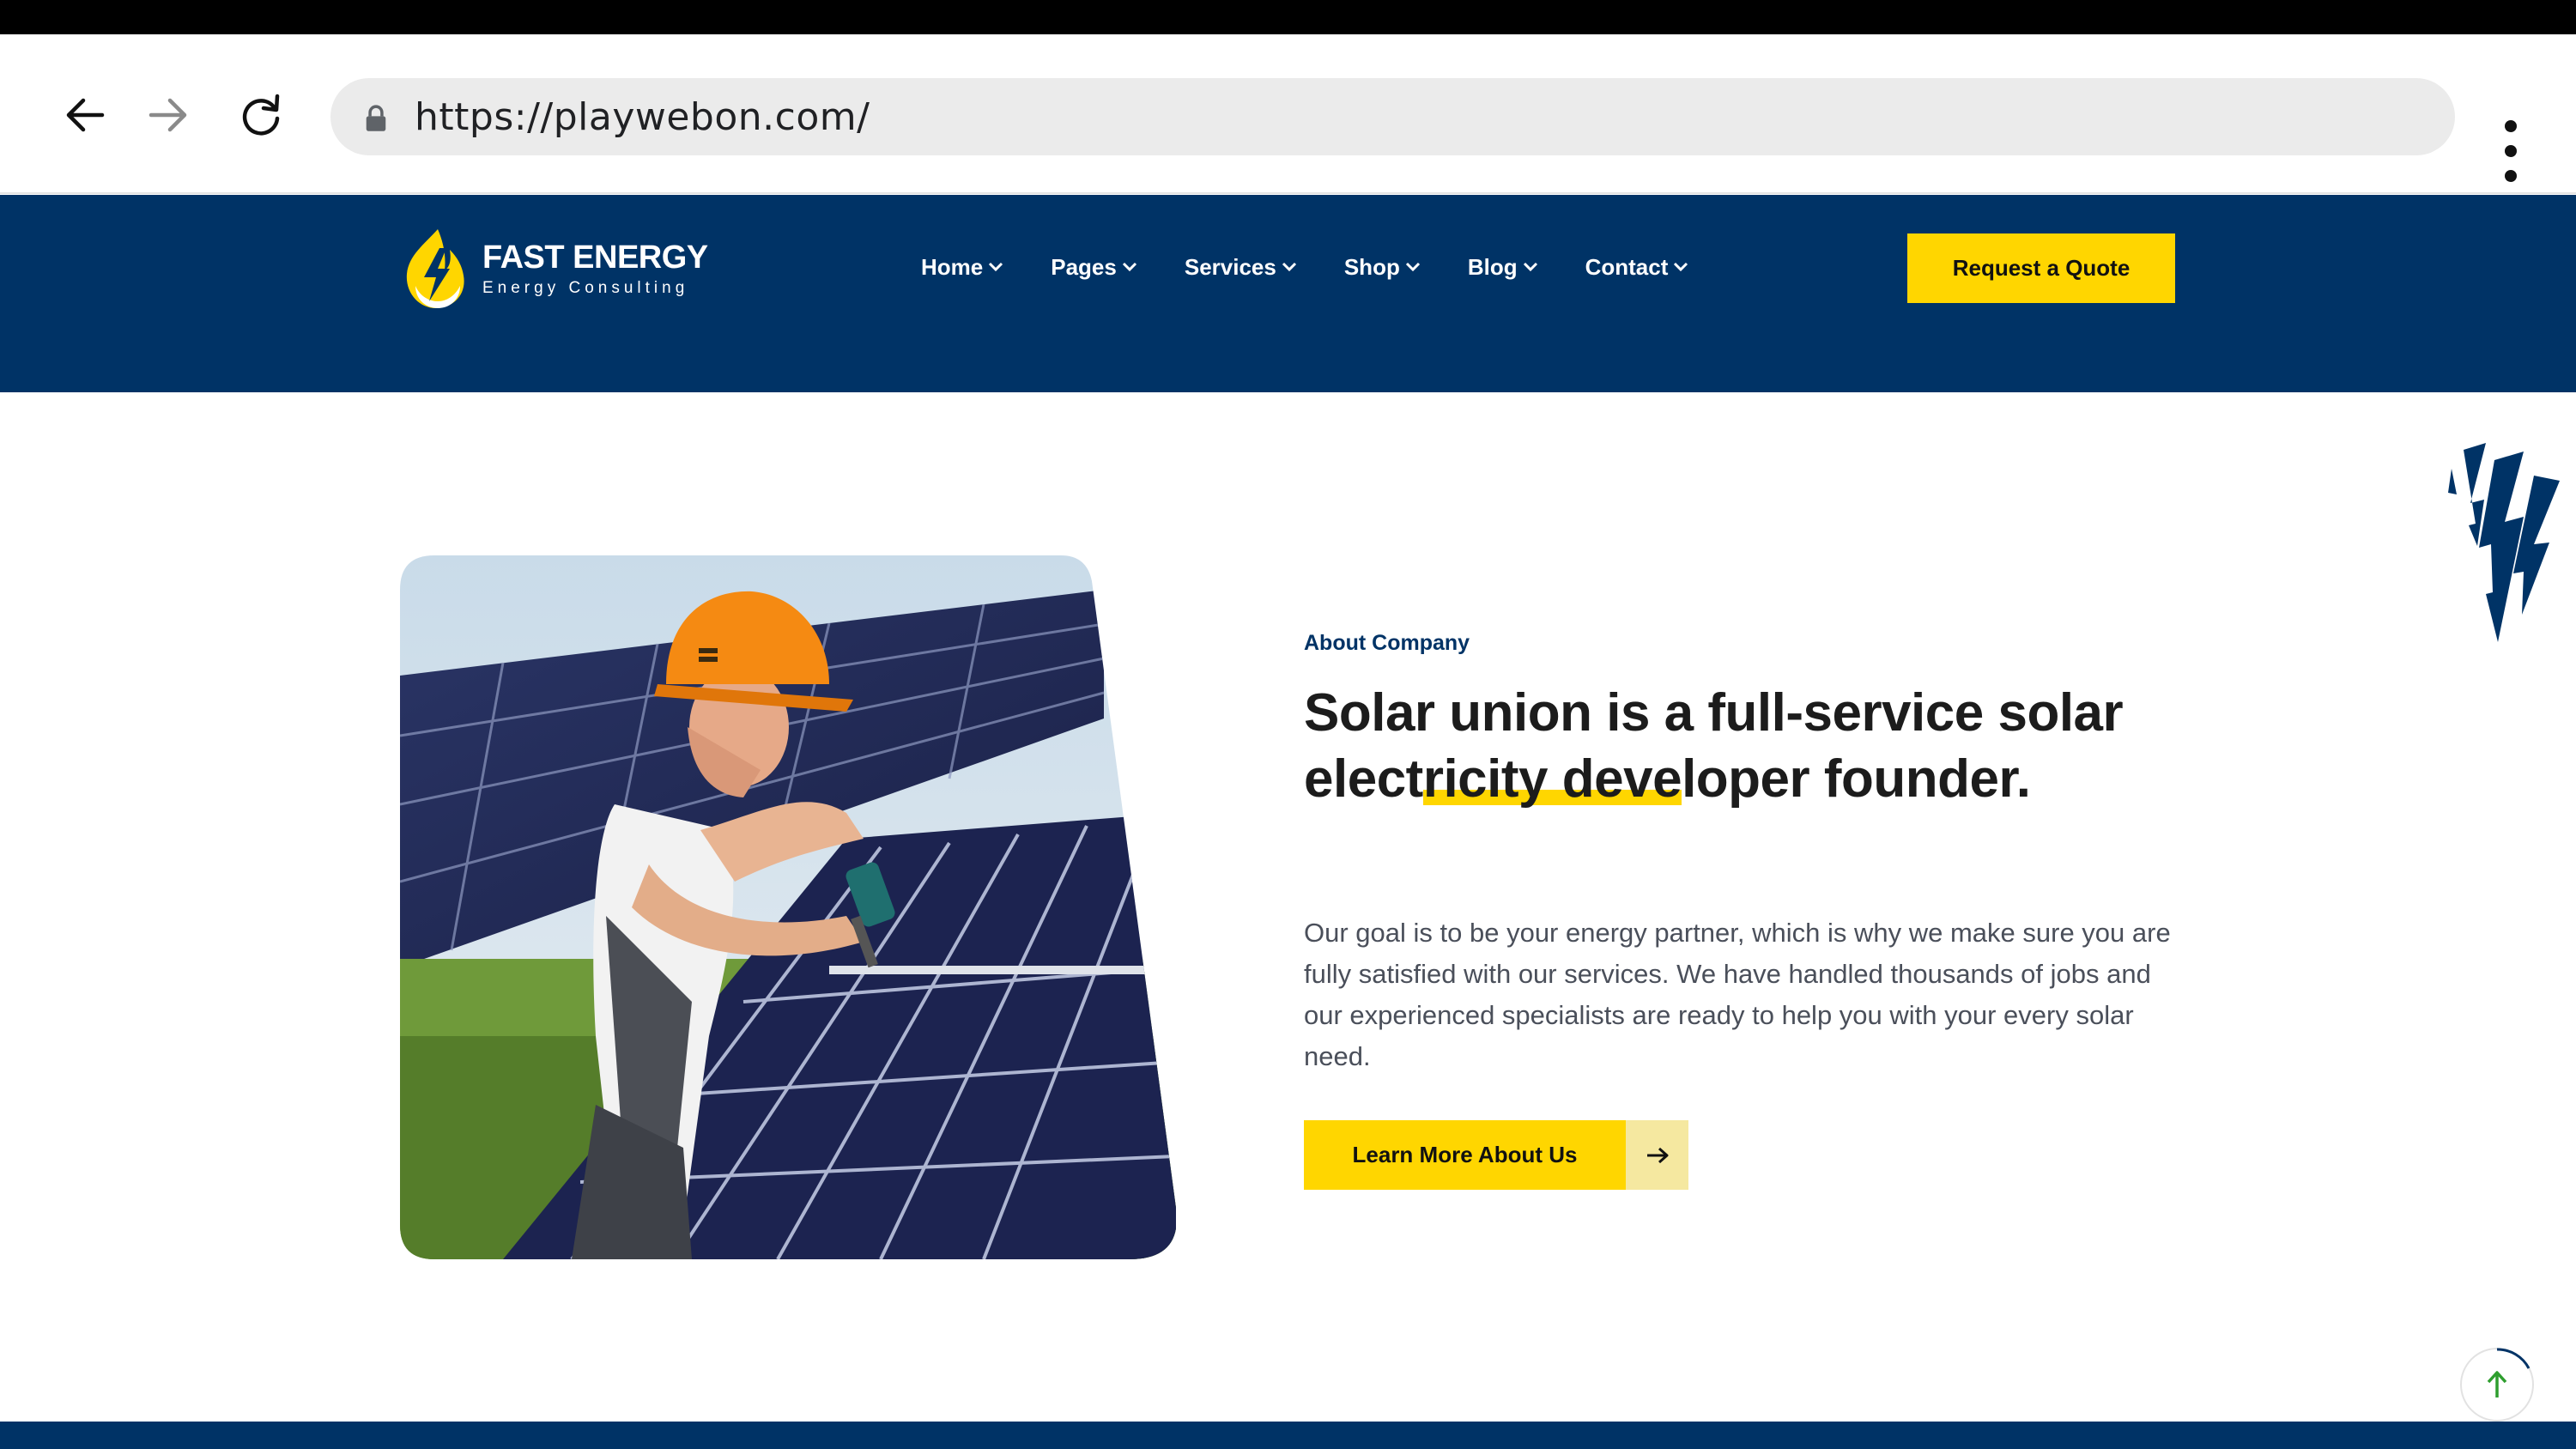  What do you see at coordinates (788, 907) in the screenshot?
I see `solar-worker-image` at bounding box center [788, 907].